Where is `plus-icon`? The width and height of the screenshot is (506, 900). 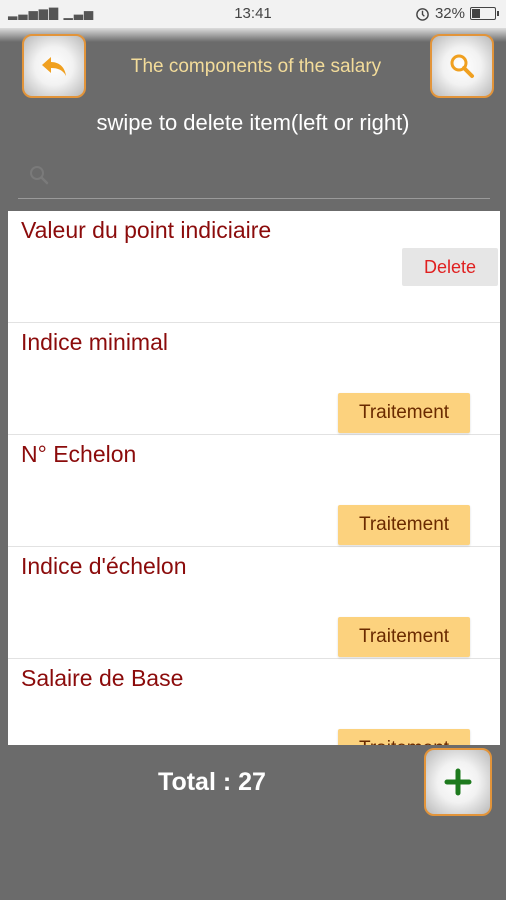
plus-icon is located at coordinates (458, 782).